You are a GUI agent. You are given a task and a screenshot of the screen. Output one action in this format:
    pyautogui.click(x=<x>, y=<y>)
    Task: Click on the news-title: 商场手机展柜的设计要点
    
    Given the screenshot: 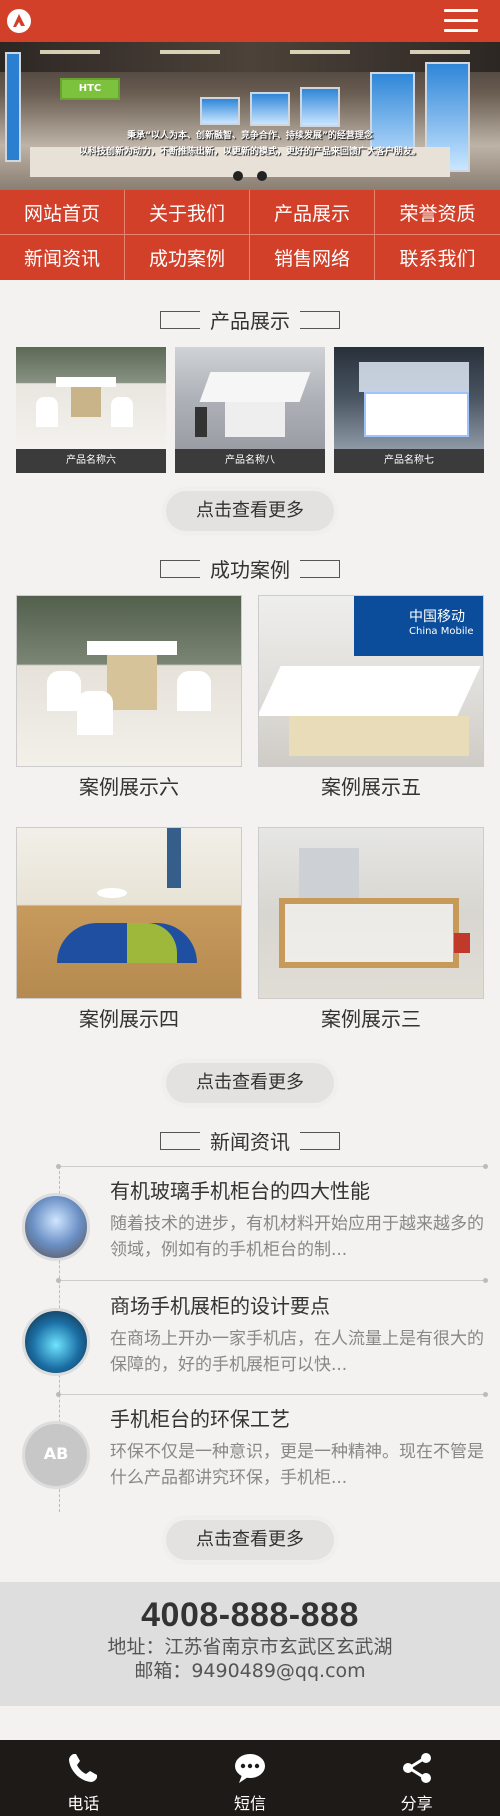 What is the action you would take?
    pyautogui.click(x=220, y=1306)
    